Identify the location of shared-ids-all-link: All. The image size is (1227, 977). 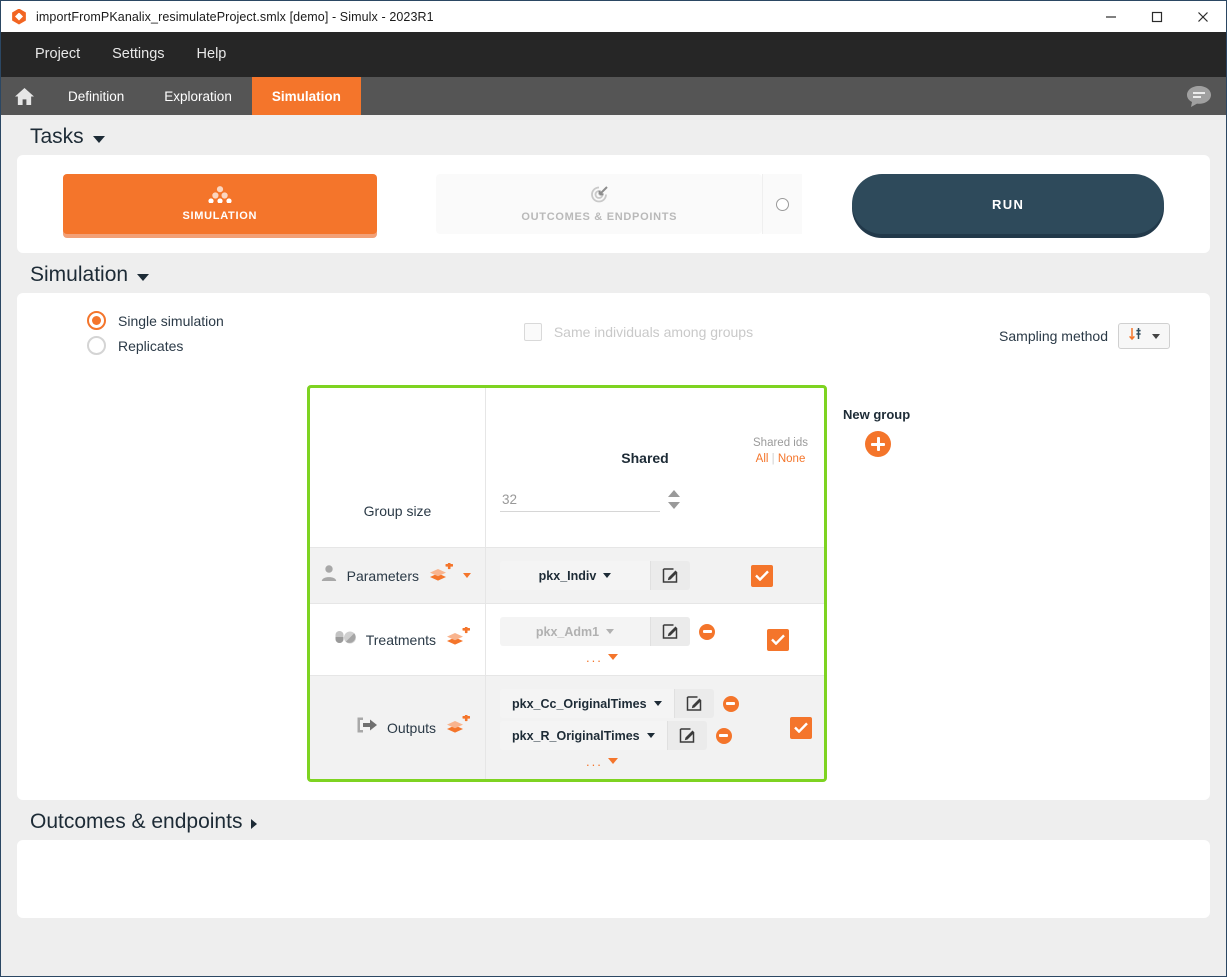
(762, 459).